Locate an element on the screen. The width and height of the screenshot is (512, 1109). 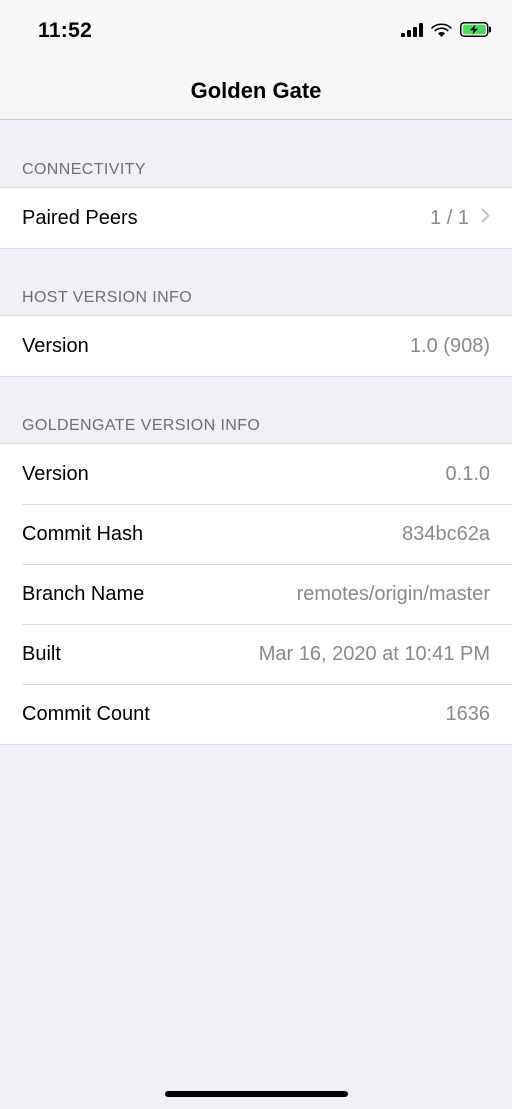
navigation-bar: Golden Gate is located at coordinates (256, 89).